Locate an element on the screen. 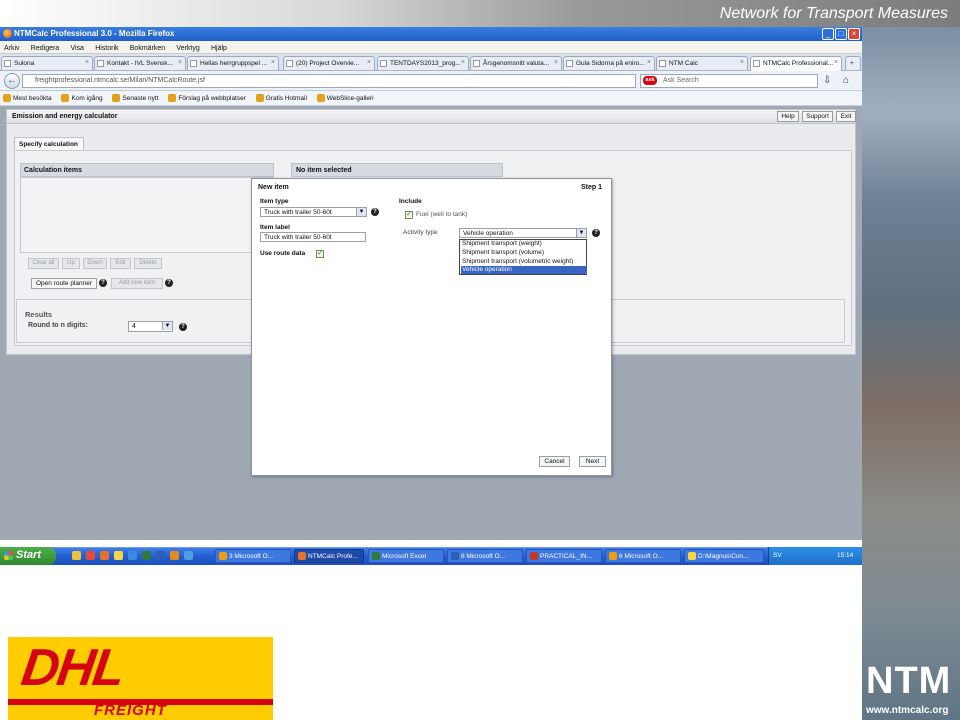 The height and width of the screenshot is (720, 960). tab-ntmcalc-professional: NTMCalc Professional... × is located at coordinates (796, 63).